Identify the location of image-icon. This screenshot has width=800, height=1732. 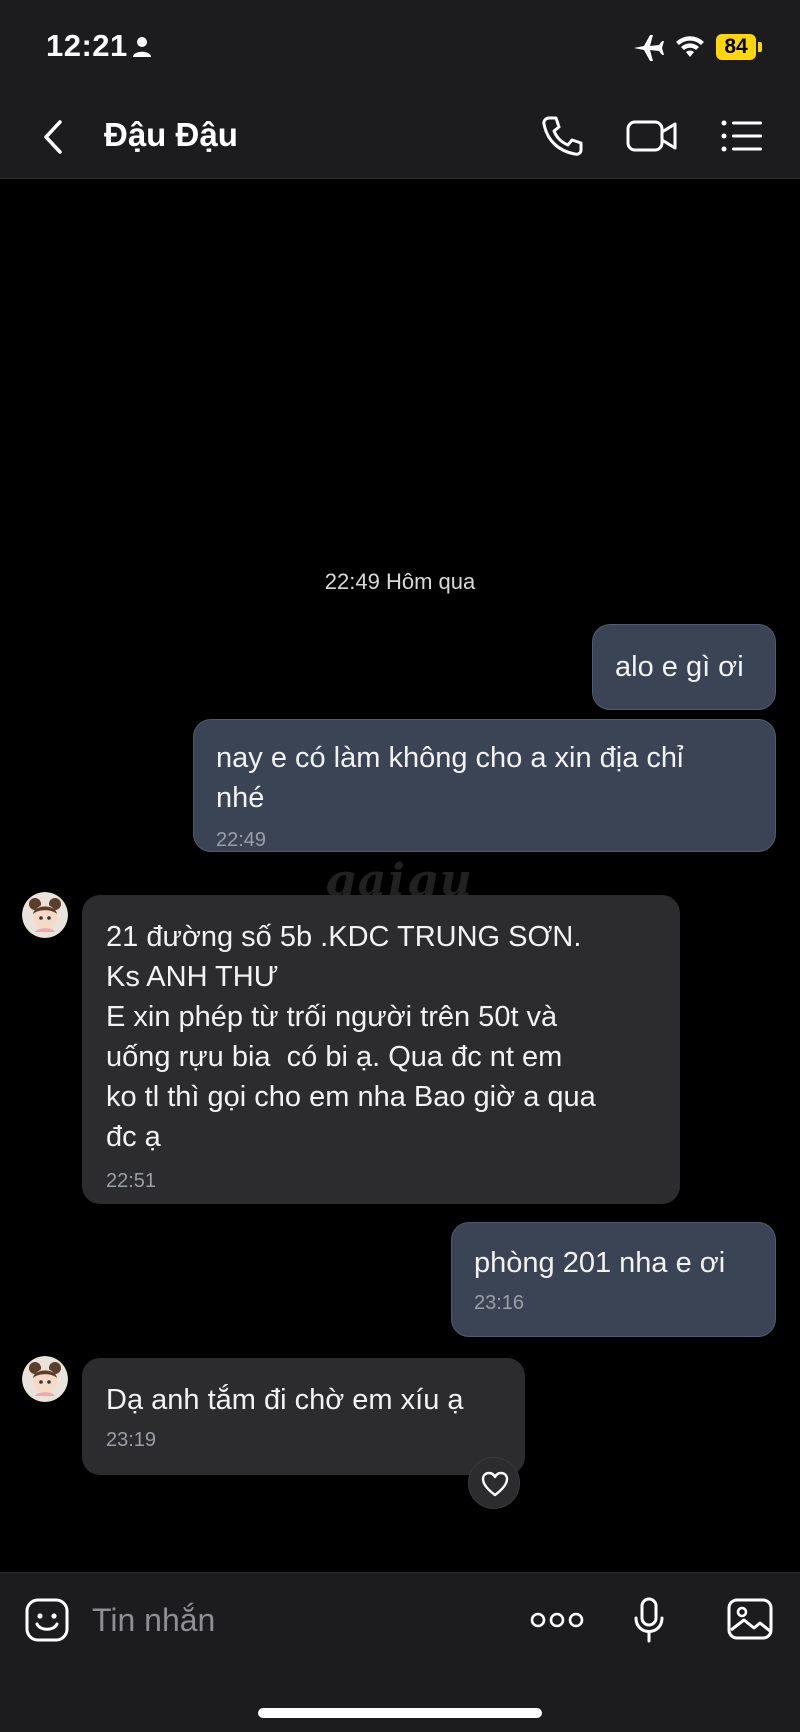
(750, 1619).